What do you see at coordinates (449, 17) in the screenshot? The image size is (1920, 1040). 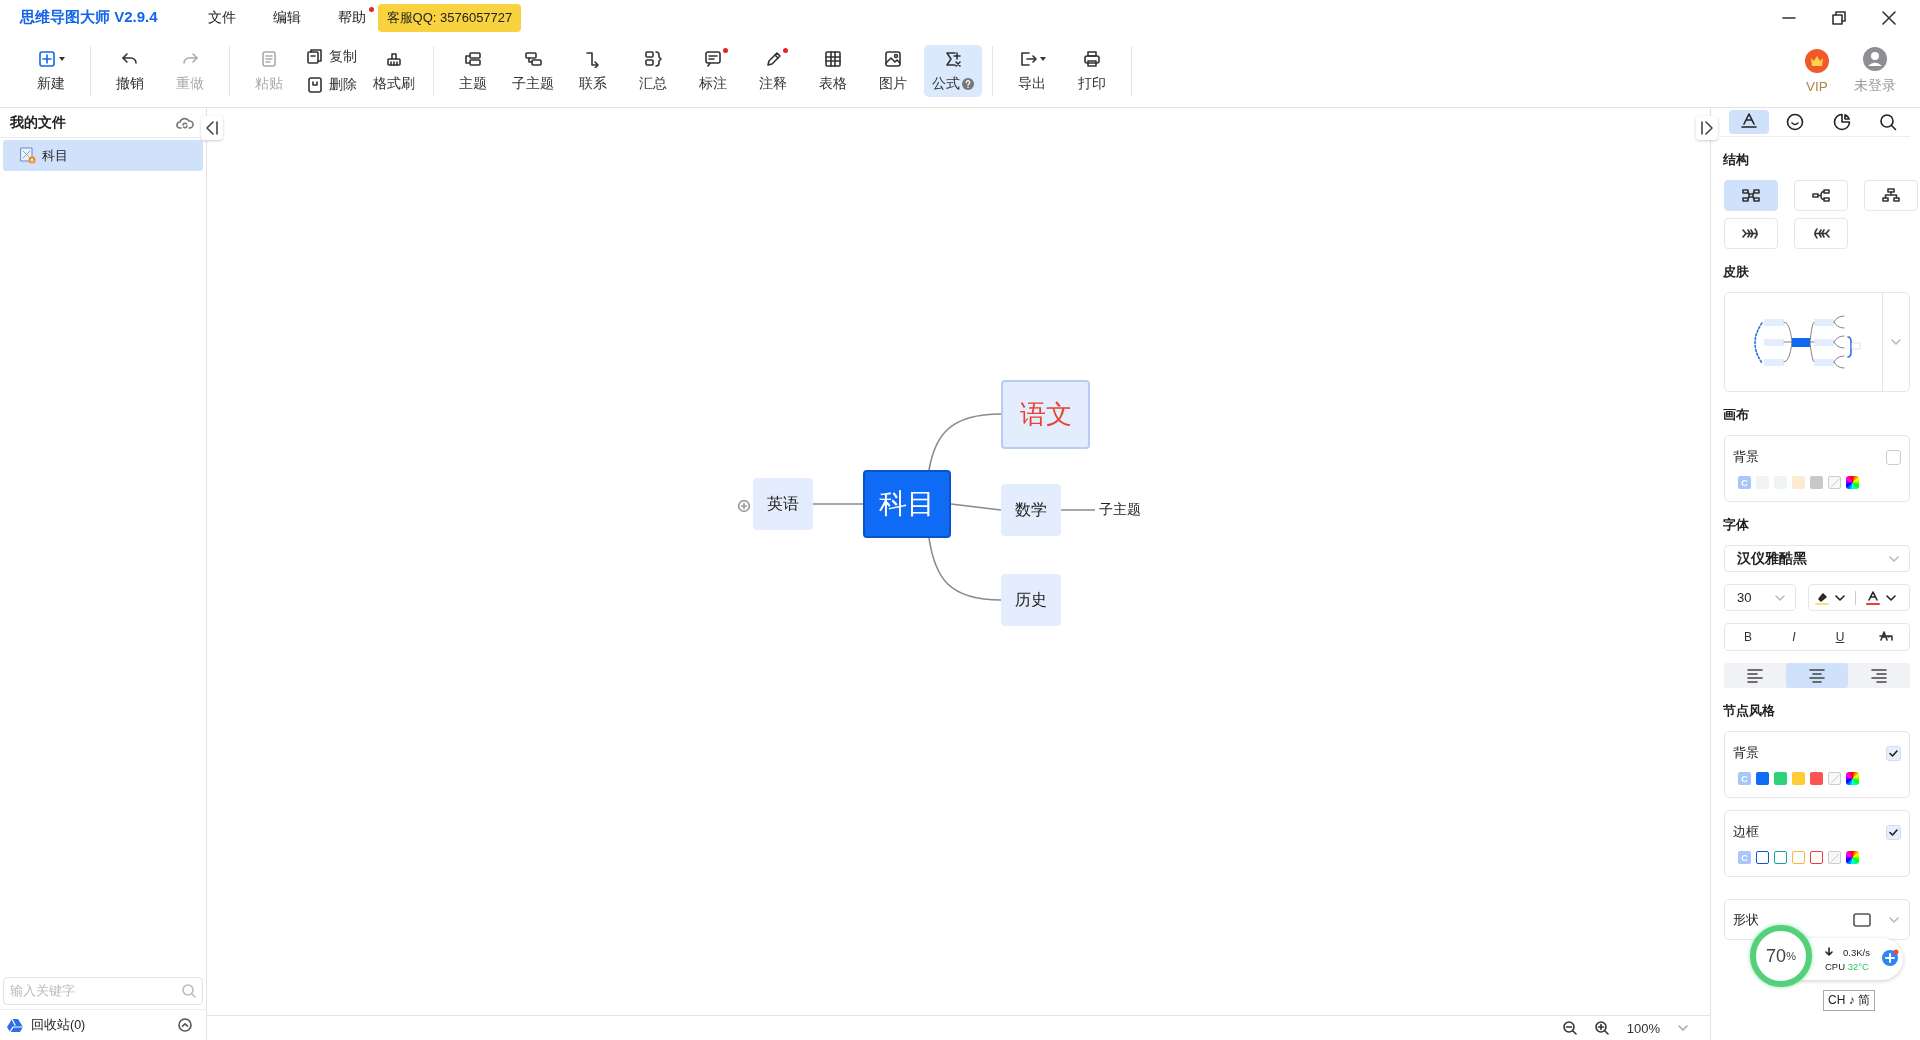 I see `support-badge: 客服QQ: 3576057727` at bounding box center [449, 17].